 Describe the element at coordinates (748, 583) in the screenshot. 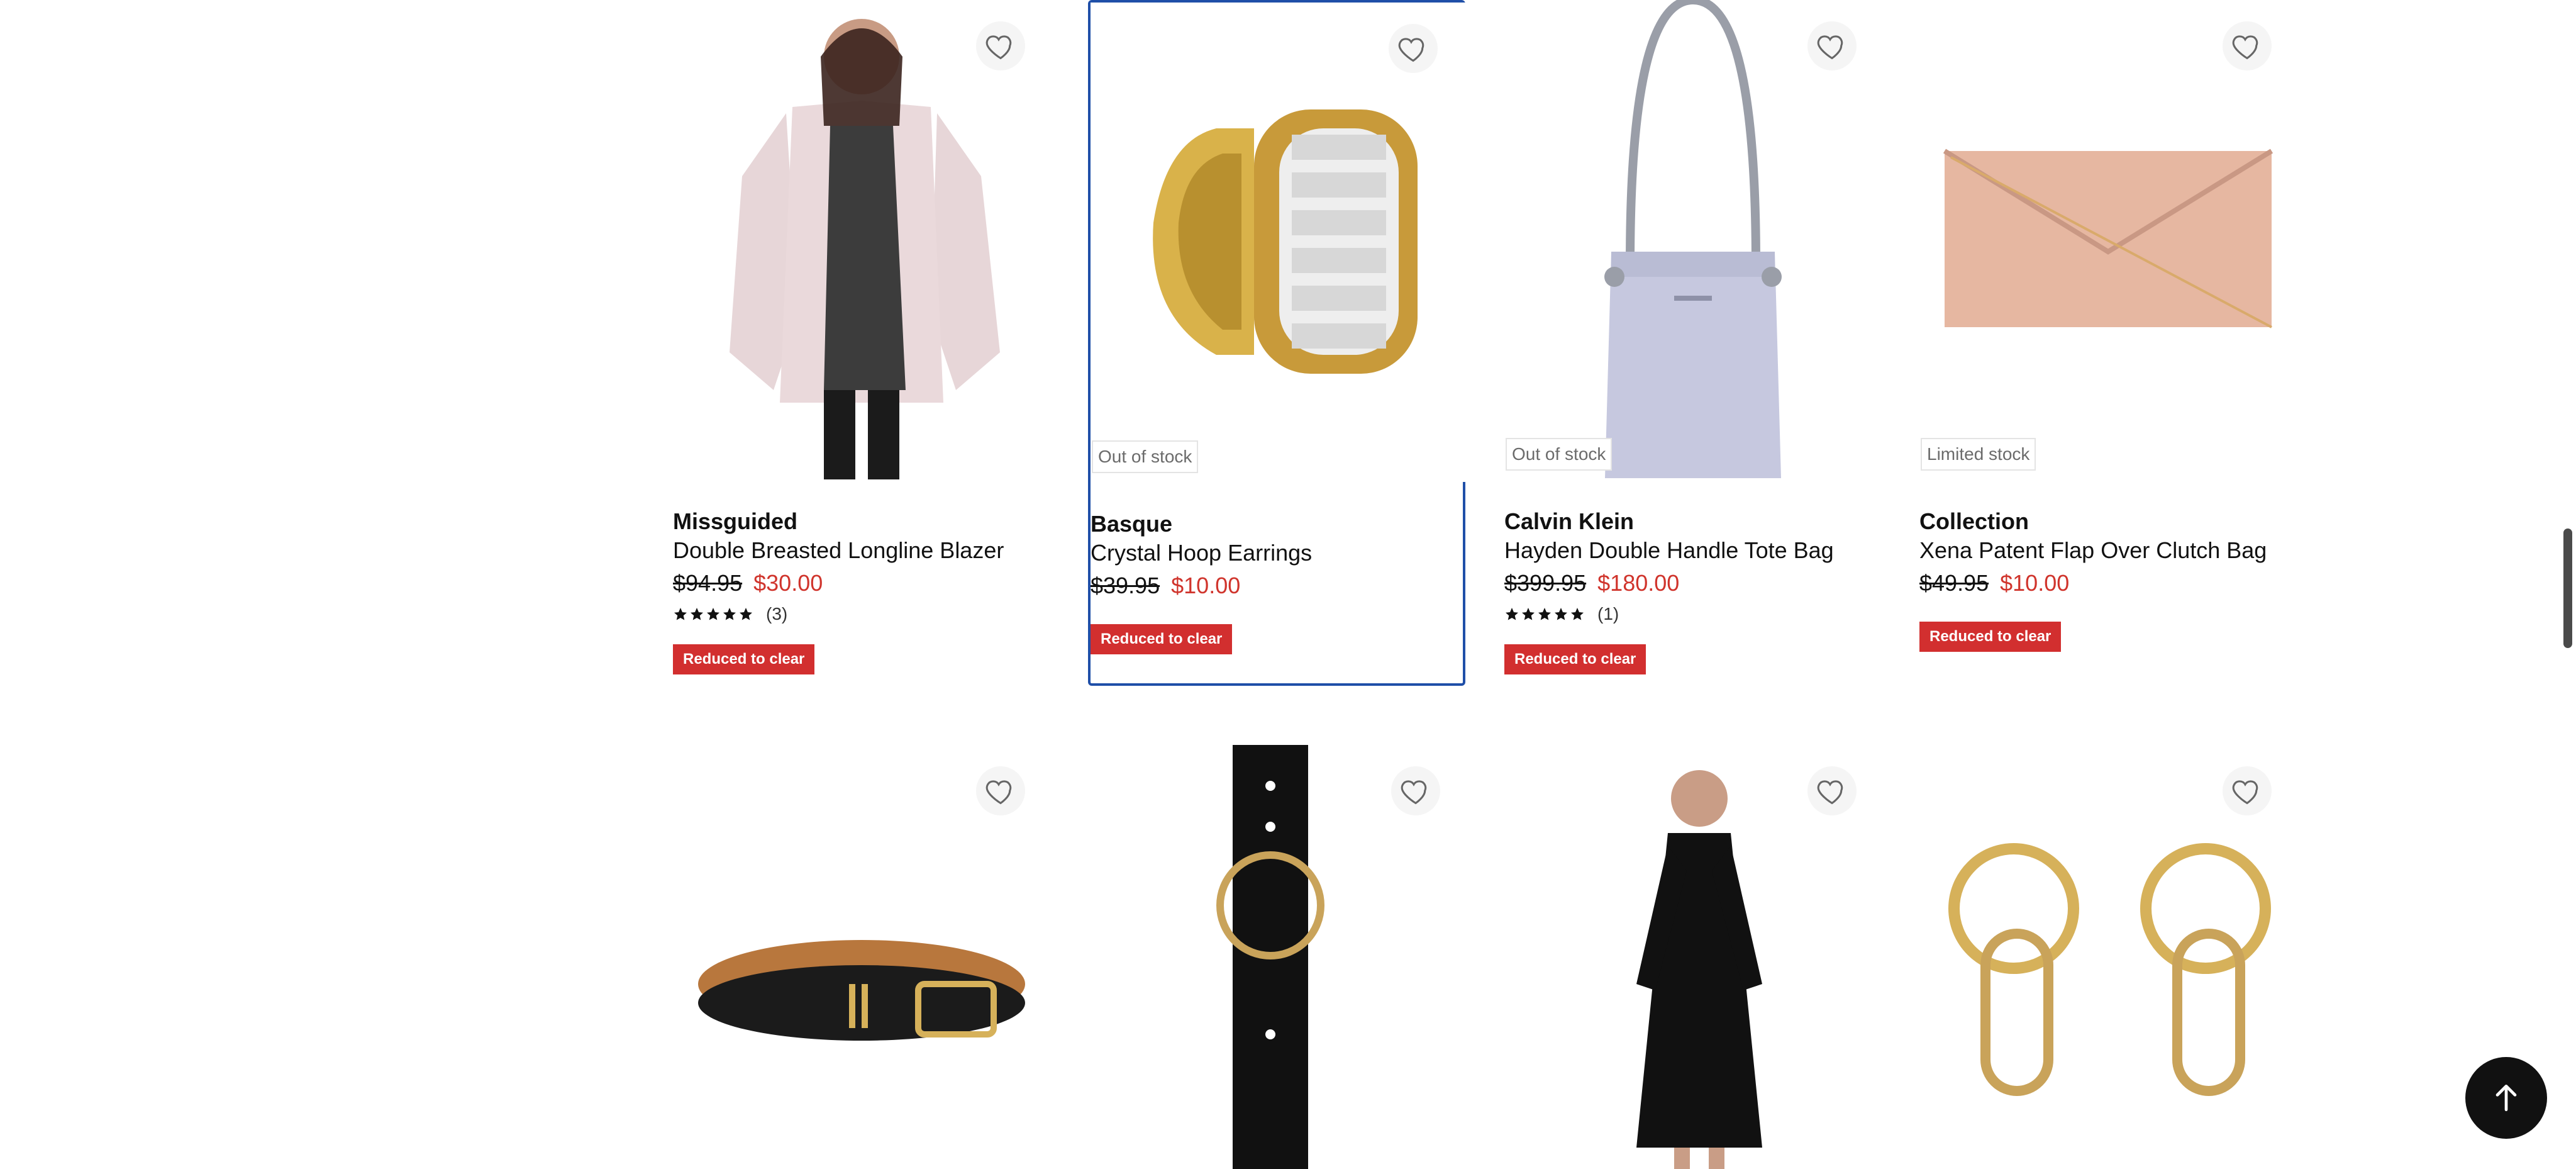

I see `product-price: $94.95 $30.00` at that location.